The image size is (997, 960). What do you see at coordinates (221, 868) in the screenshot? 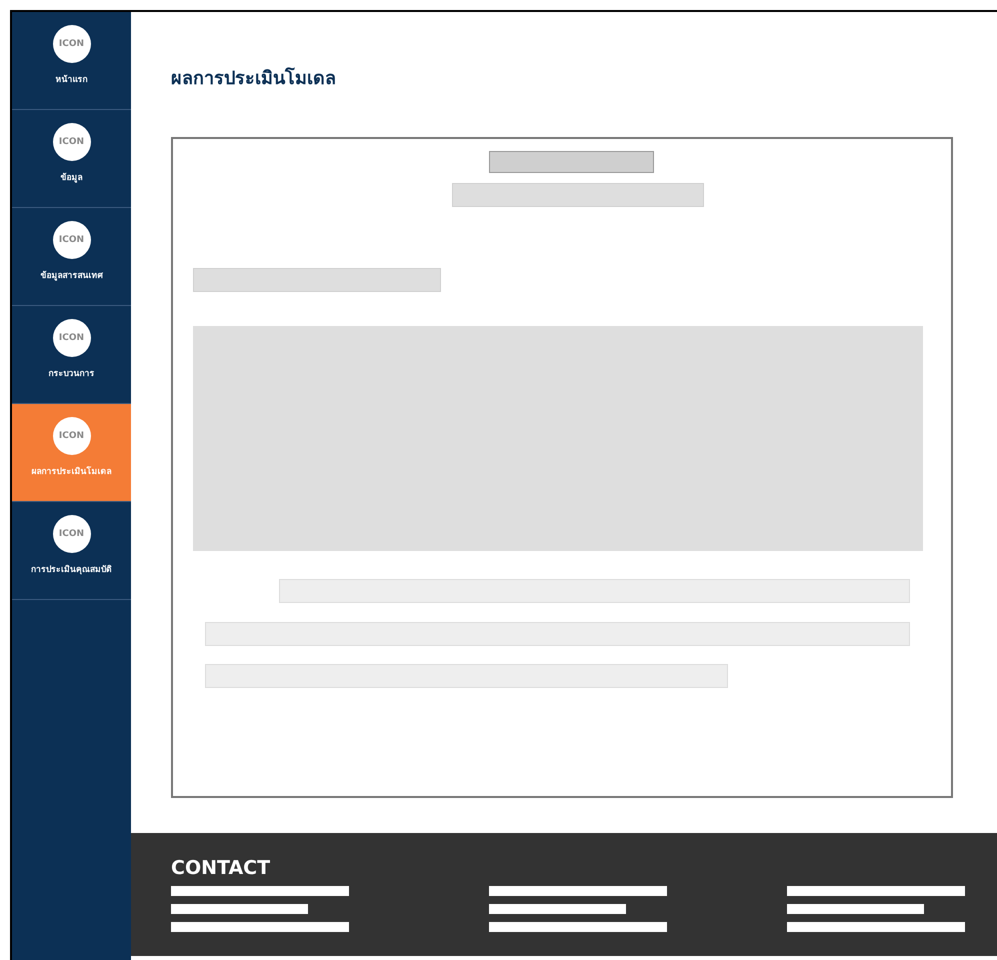
I see `contact-heading: CONTACT` at bounding box center [221, 868].